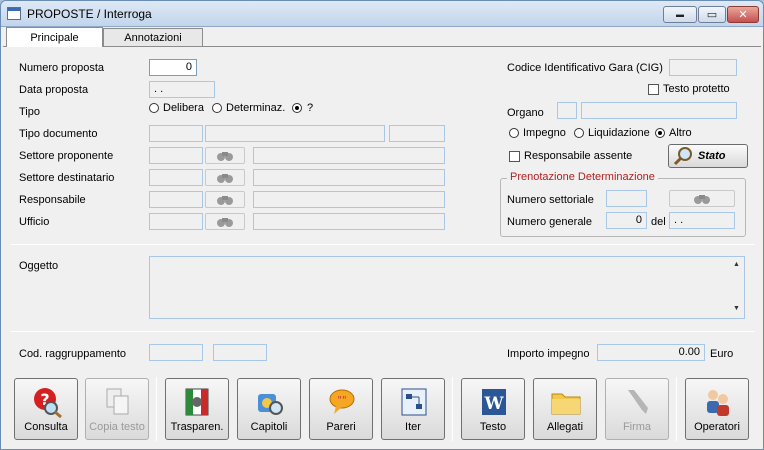 This screenshot has width=764, height=450. What do you see at coordinates (176, 177) in the screenshot?
I see `settore-destinatario-code-input` at bounding box center [176, 177].